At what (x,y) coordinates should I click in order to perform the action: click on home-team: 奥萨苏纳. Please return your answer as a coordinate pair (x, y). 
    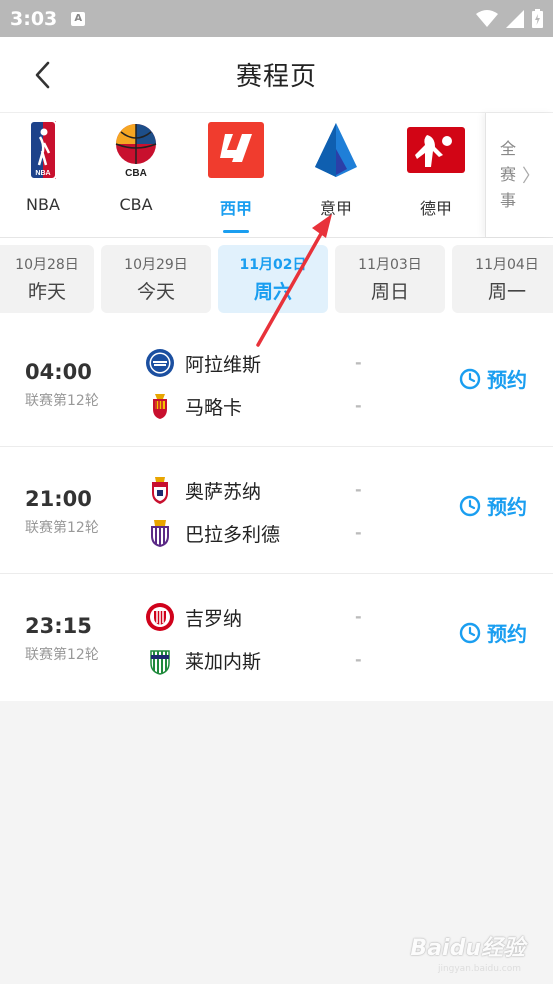
    Looking at the image, I should click on (203, 490).